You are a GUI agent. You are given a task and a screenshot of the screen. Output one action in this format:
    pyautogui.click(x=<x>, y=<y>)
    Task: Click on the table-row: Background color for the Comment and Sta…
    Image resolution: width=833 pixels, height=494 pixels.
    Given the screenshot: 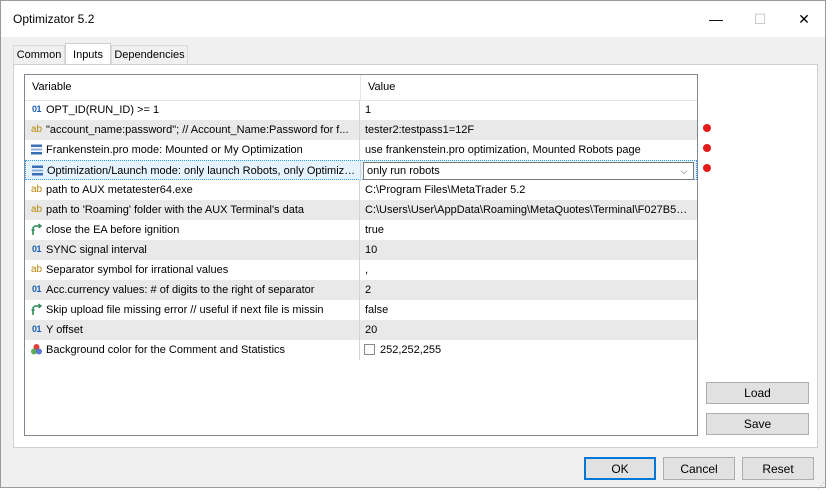 What is the action you would take?
    pyautogui.click(x=361, y=350)
    